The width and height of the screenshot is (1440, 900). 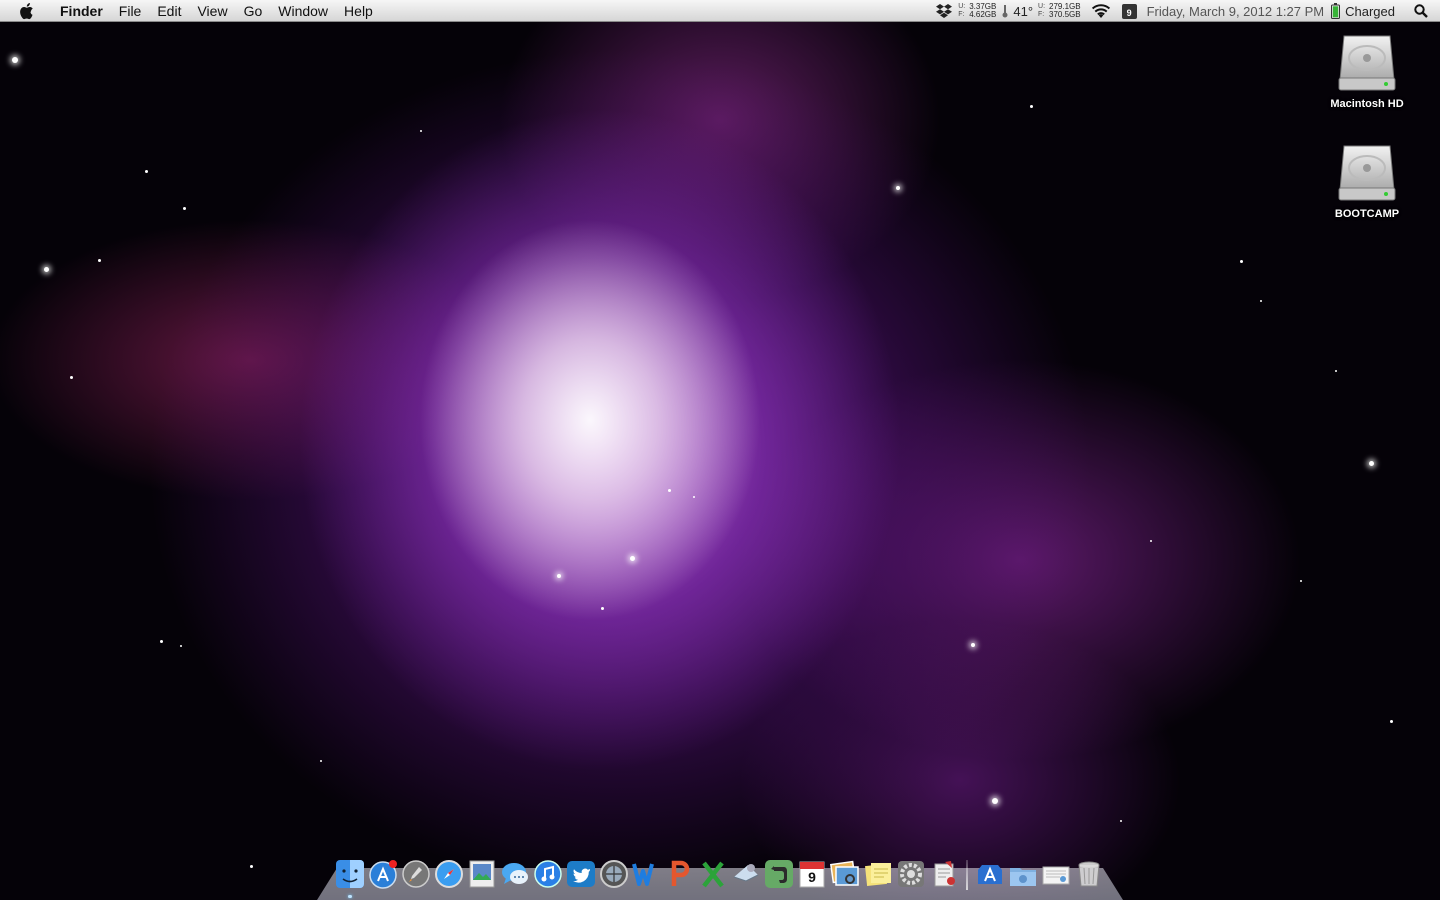 I want to click on dock-itunes, so click(x=548, y=874).